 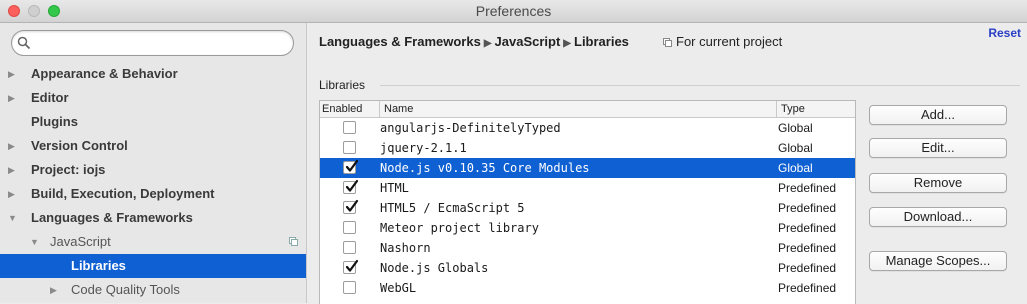 I want to click on library-name: Nashorn, so click(x=405, y=248).